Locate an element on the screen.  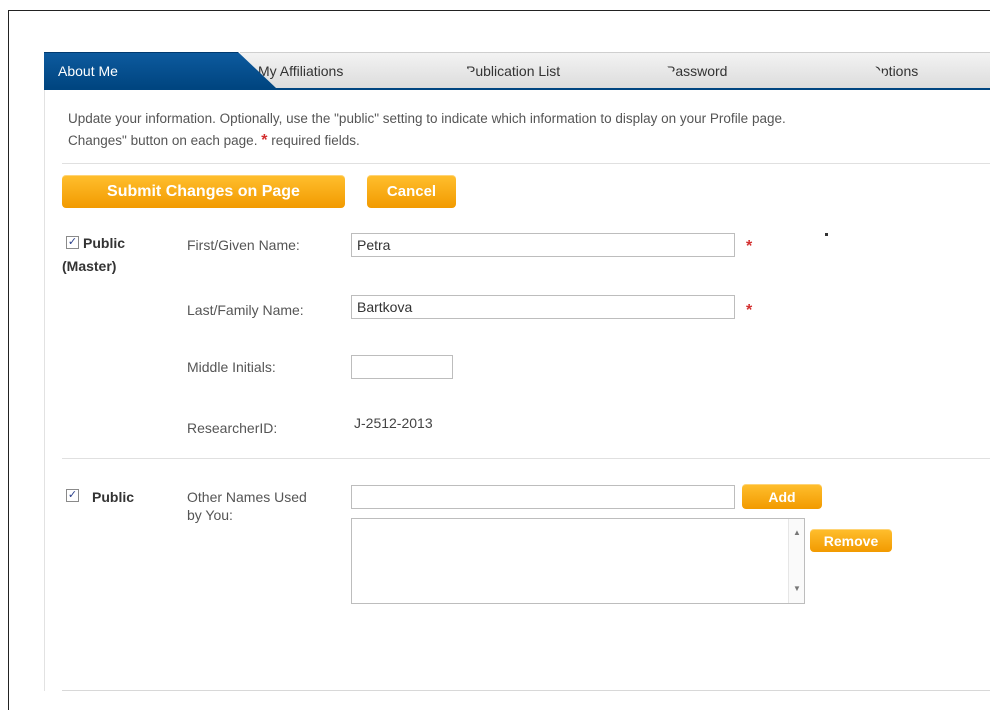
scroll-down-icon: ▼ is located at coordinates (797, 589).